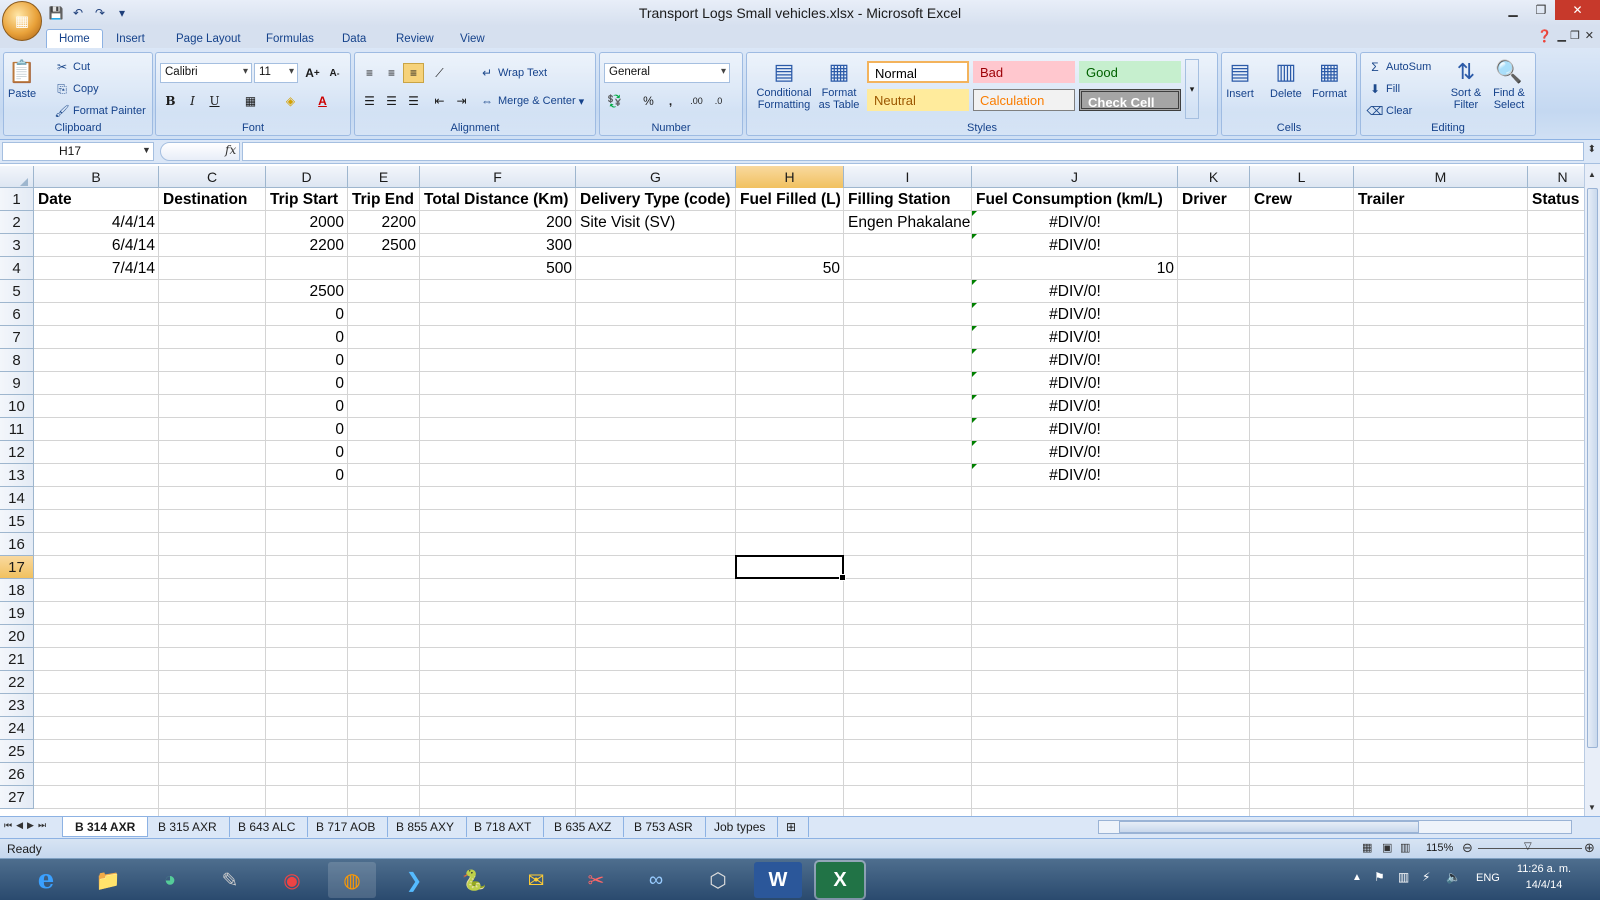  Describe the element at coordinates (908, 177) in the screenshot. I see `column-header-i: I` at that location.